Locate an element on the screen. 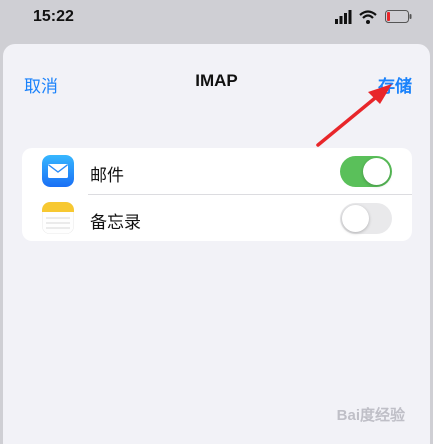 This screenshot has width=433, height=444. signal-icon is located at coordinates (343, 17).